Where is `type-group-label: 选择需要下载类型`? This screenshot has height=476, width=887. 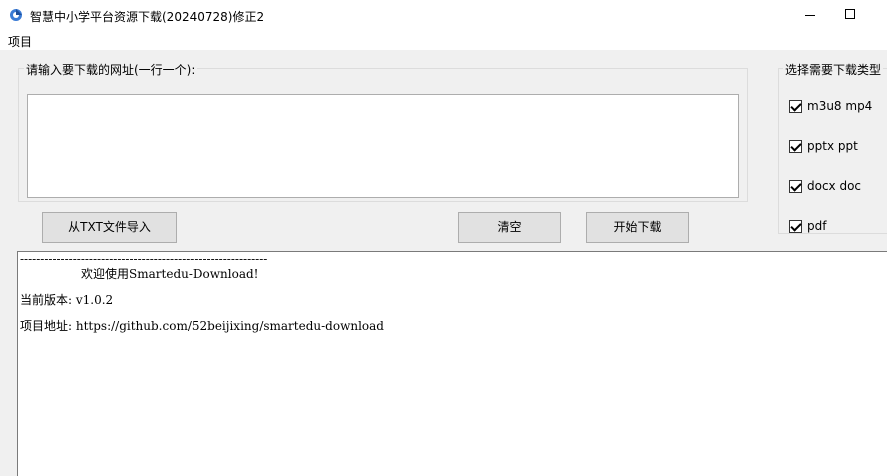
type-group-label: 选择需要下载类型 is located at coordinates (833, 69).